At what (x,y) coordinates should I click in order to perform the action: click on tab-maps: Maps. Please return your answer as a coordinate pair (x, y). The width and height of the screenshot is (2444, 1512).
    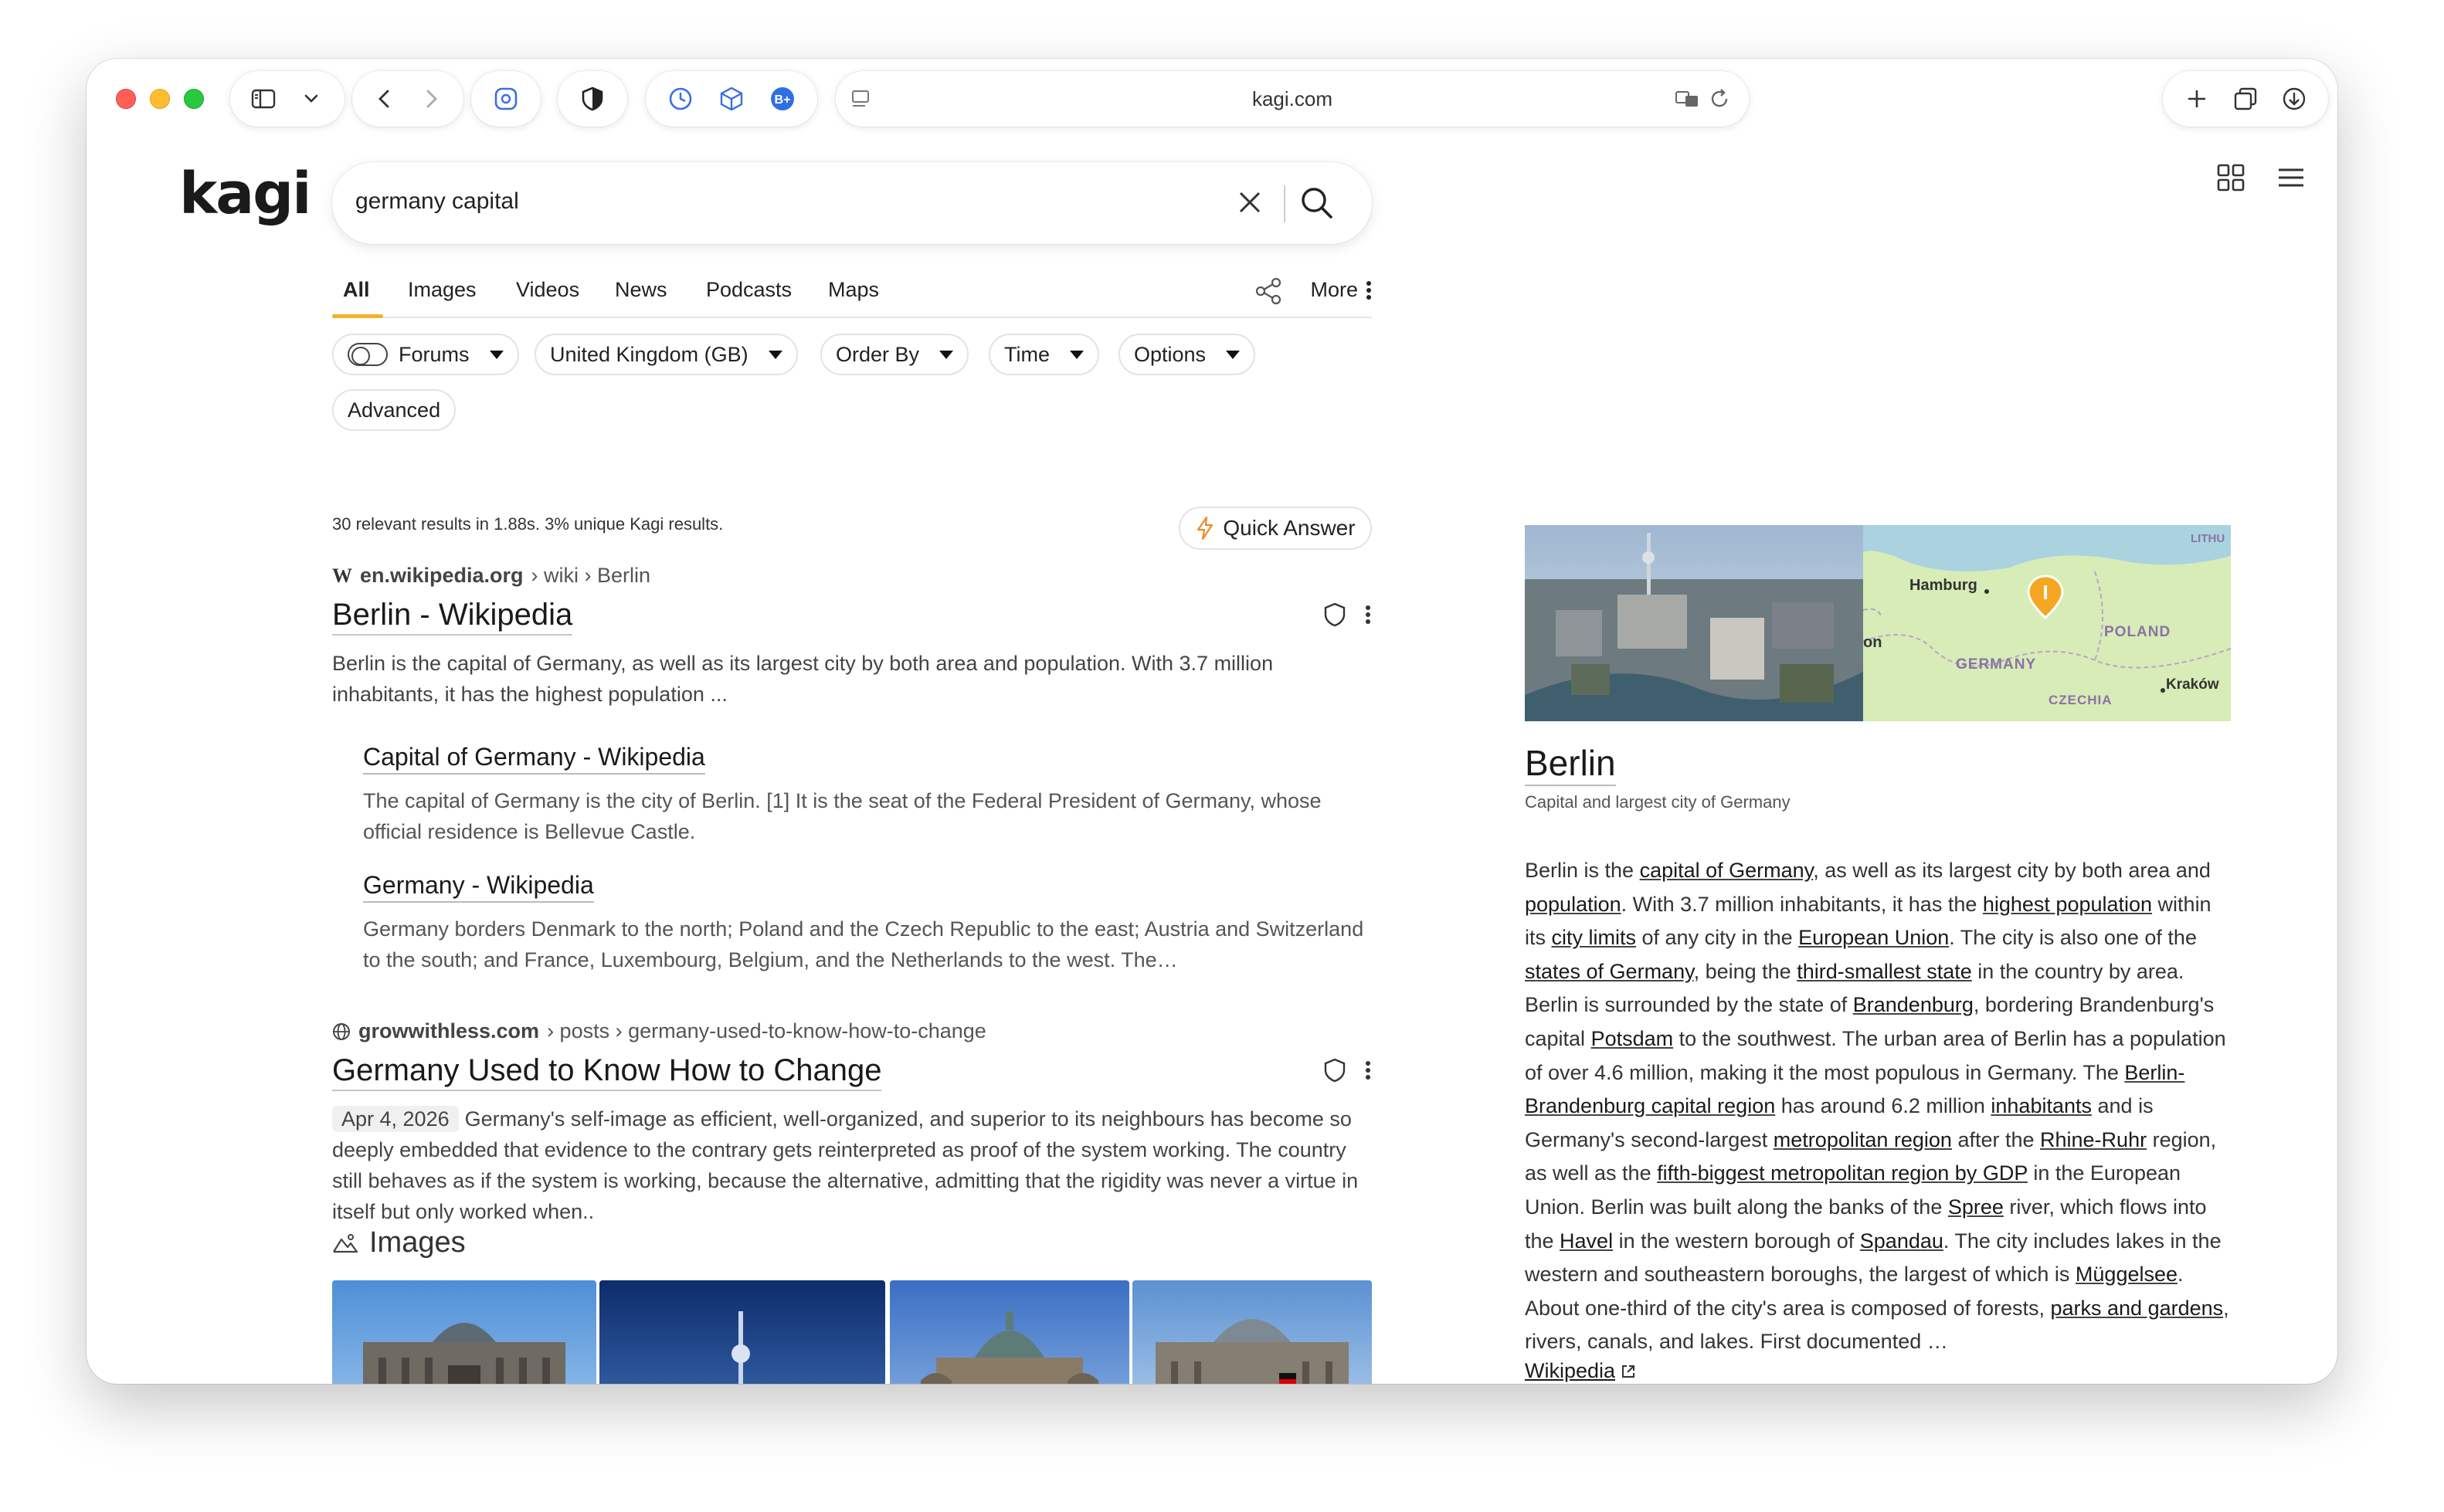
    Looking at the image, I should click on (853, 290).